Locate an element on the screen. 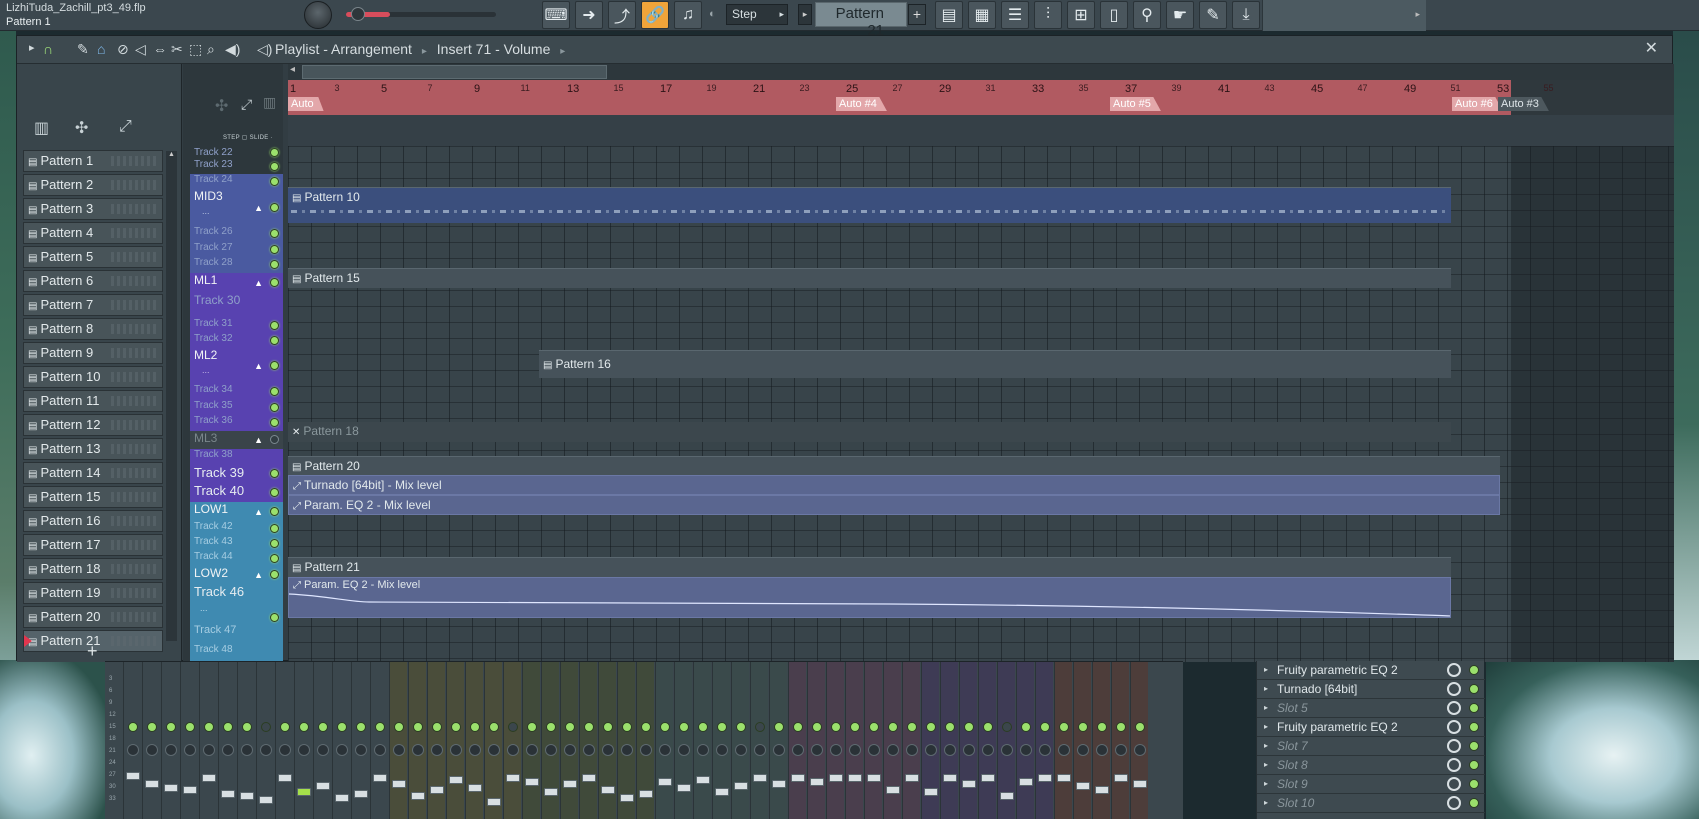 The height and width of the screenshot is (819, 1699). track-group-ml3: ML3 ▲ is located at coordinates (236, 440).